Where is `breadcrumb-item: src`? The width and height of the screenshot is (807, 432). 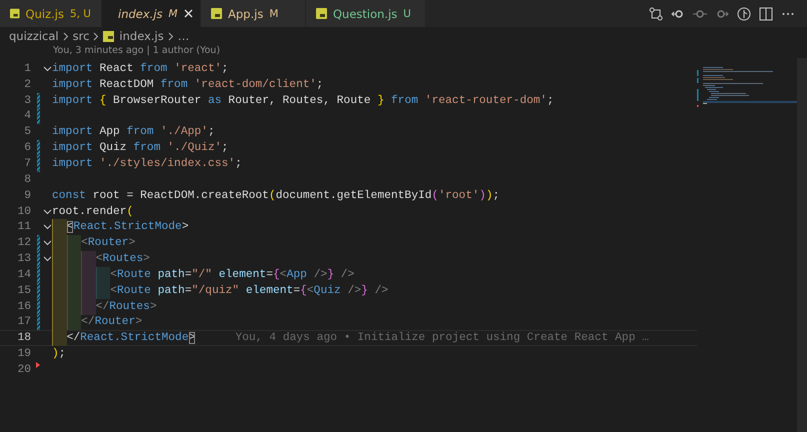 breadcrumb-item: src is located at coordinates (81, 36).